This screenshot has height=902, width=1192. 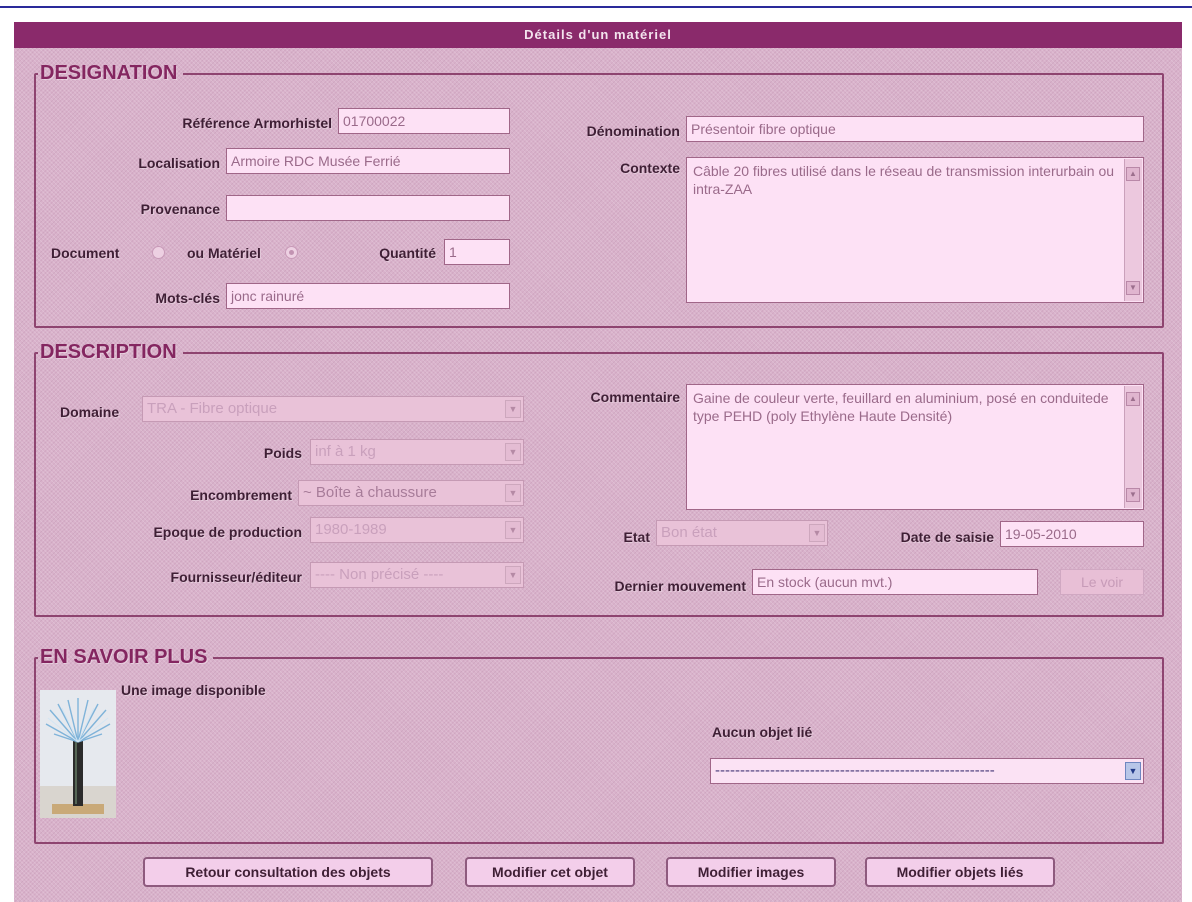 What do you see at coordinates (407, 253) in the screenshot?
I see `quantite-label: Quantité` at bounding box center [407, 253].